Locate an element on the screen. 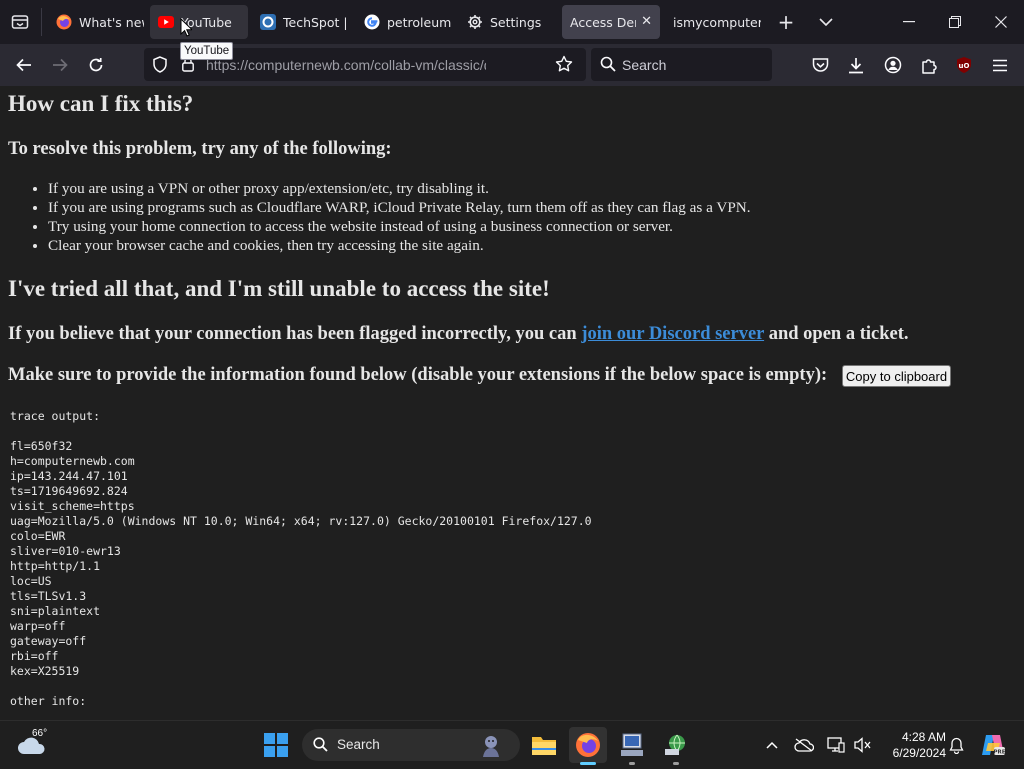  hamburger-menu-icon is located at coordinates (1000, 65).